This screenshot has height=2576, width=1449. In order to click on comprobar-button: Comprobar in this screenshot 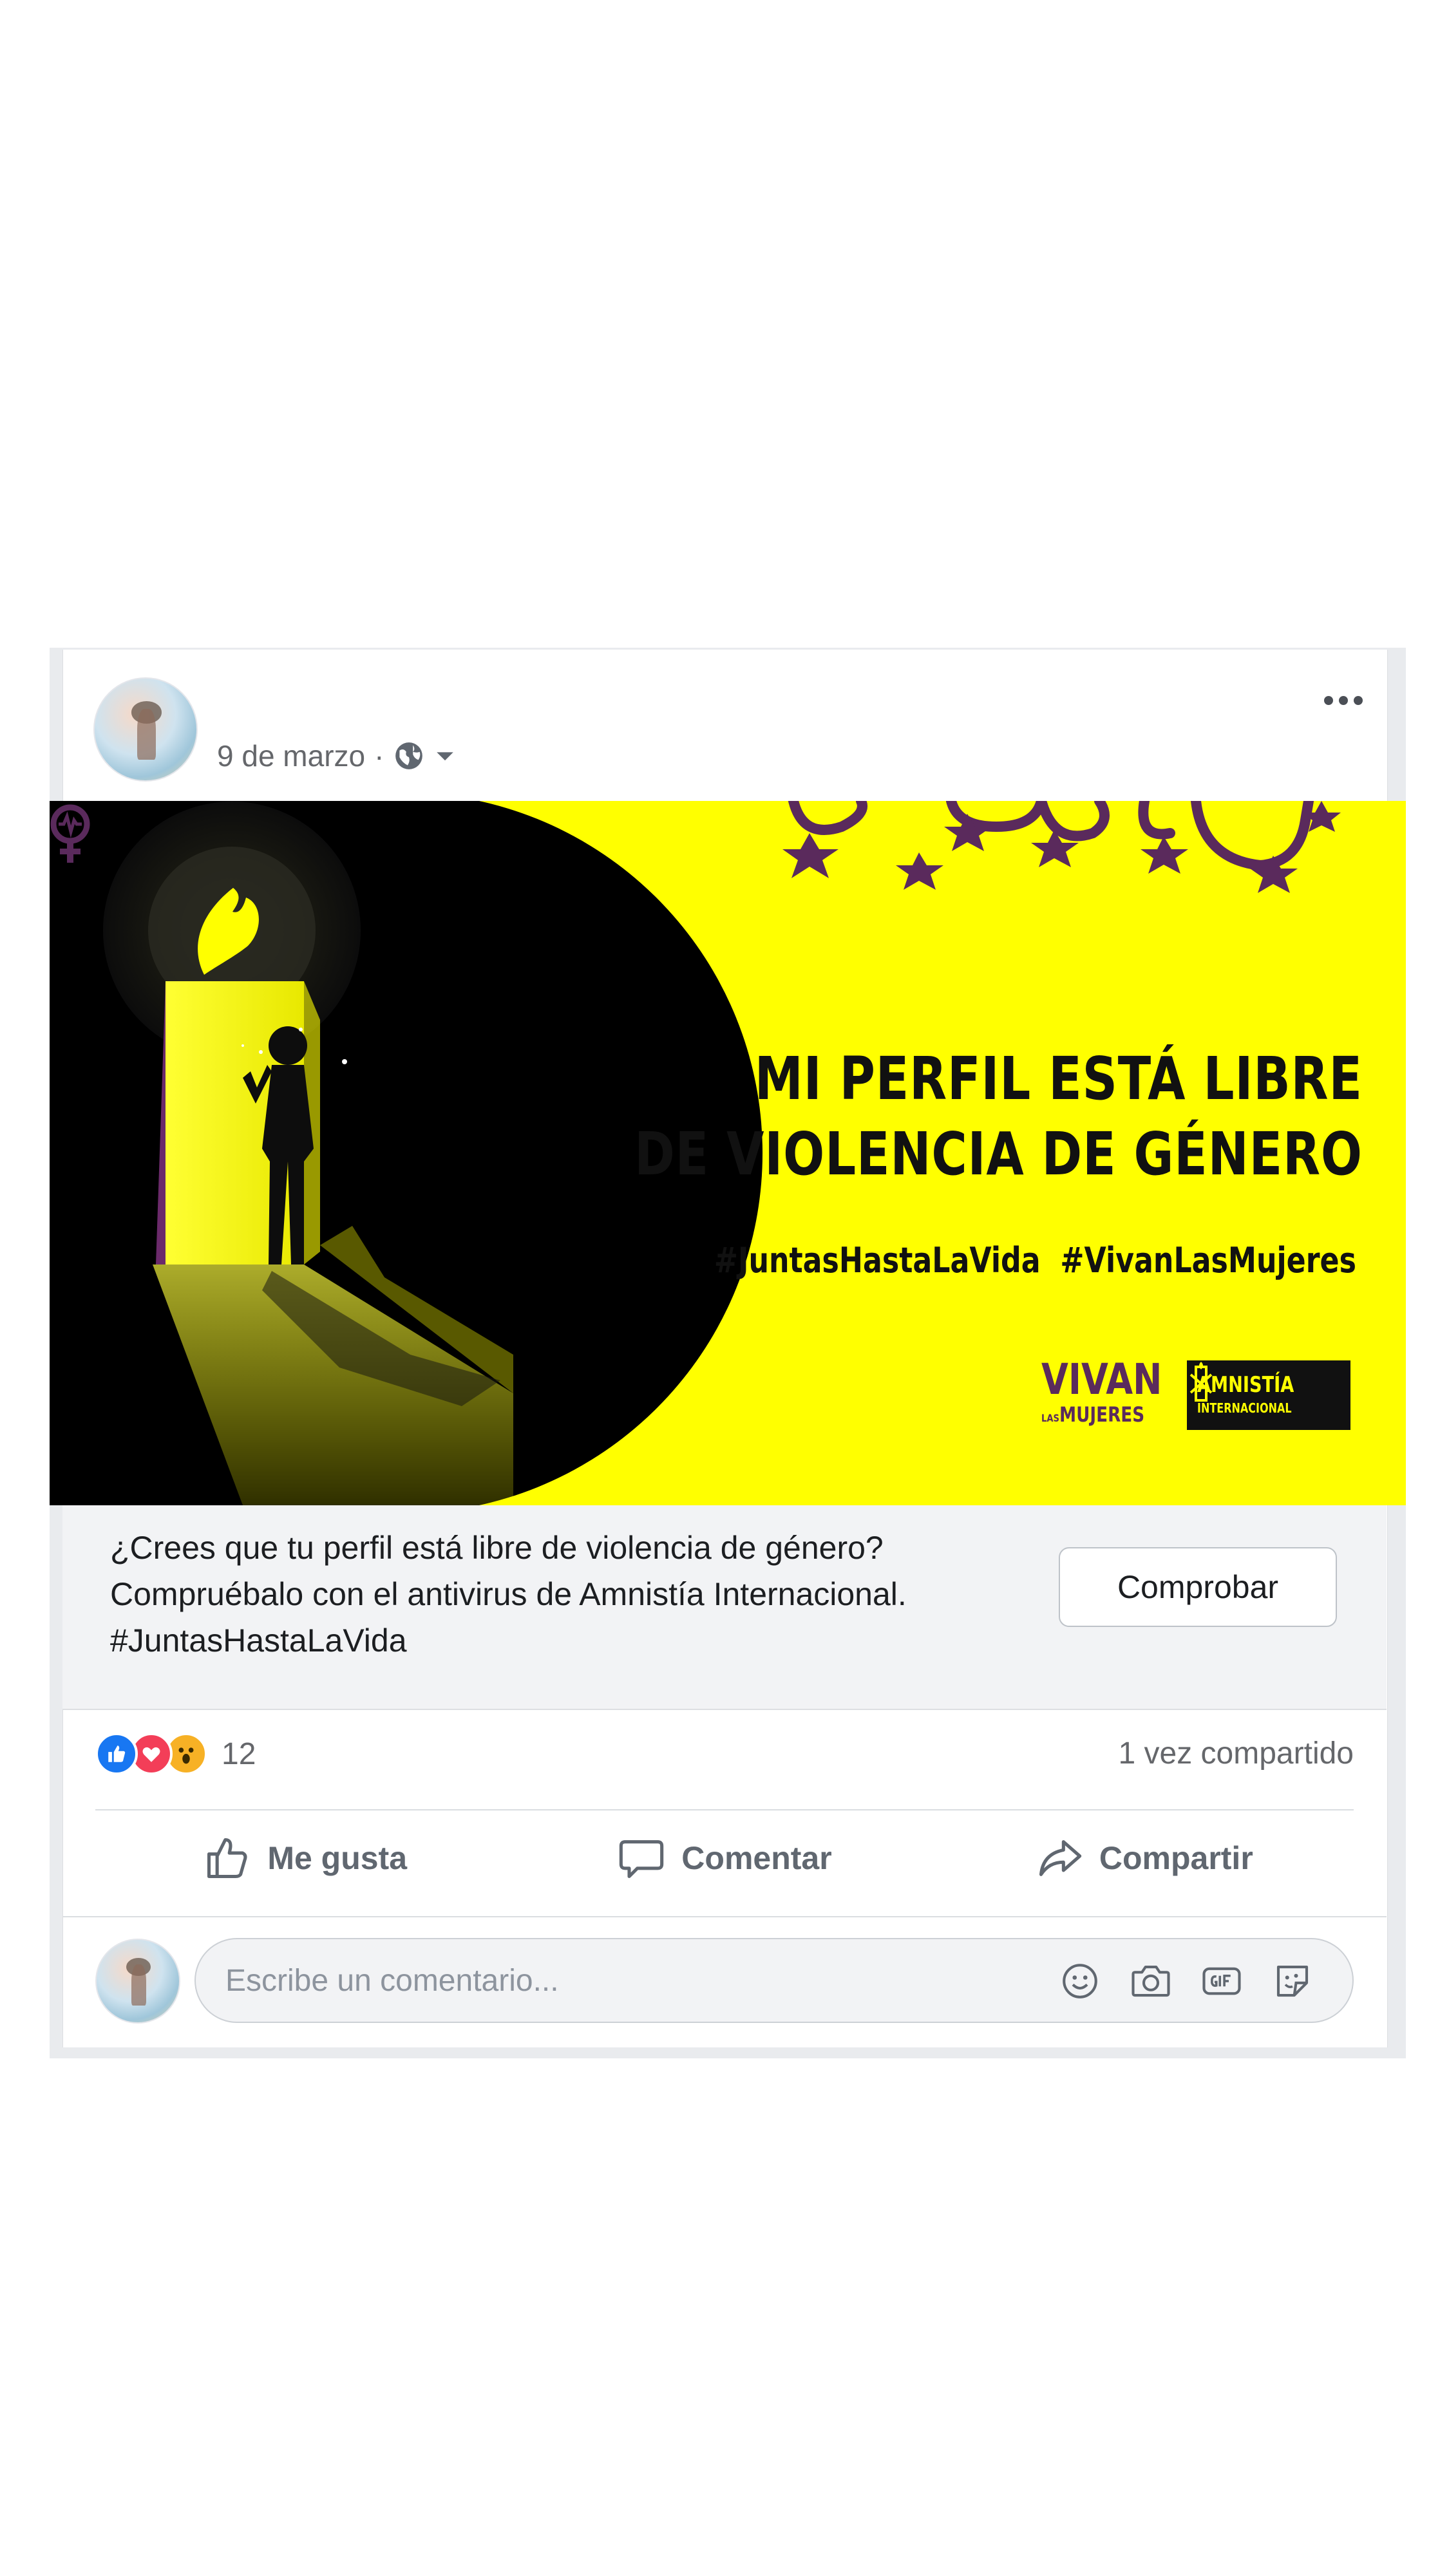, I will do `click(1198, 1587)`.